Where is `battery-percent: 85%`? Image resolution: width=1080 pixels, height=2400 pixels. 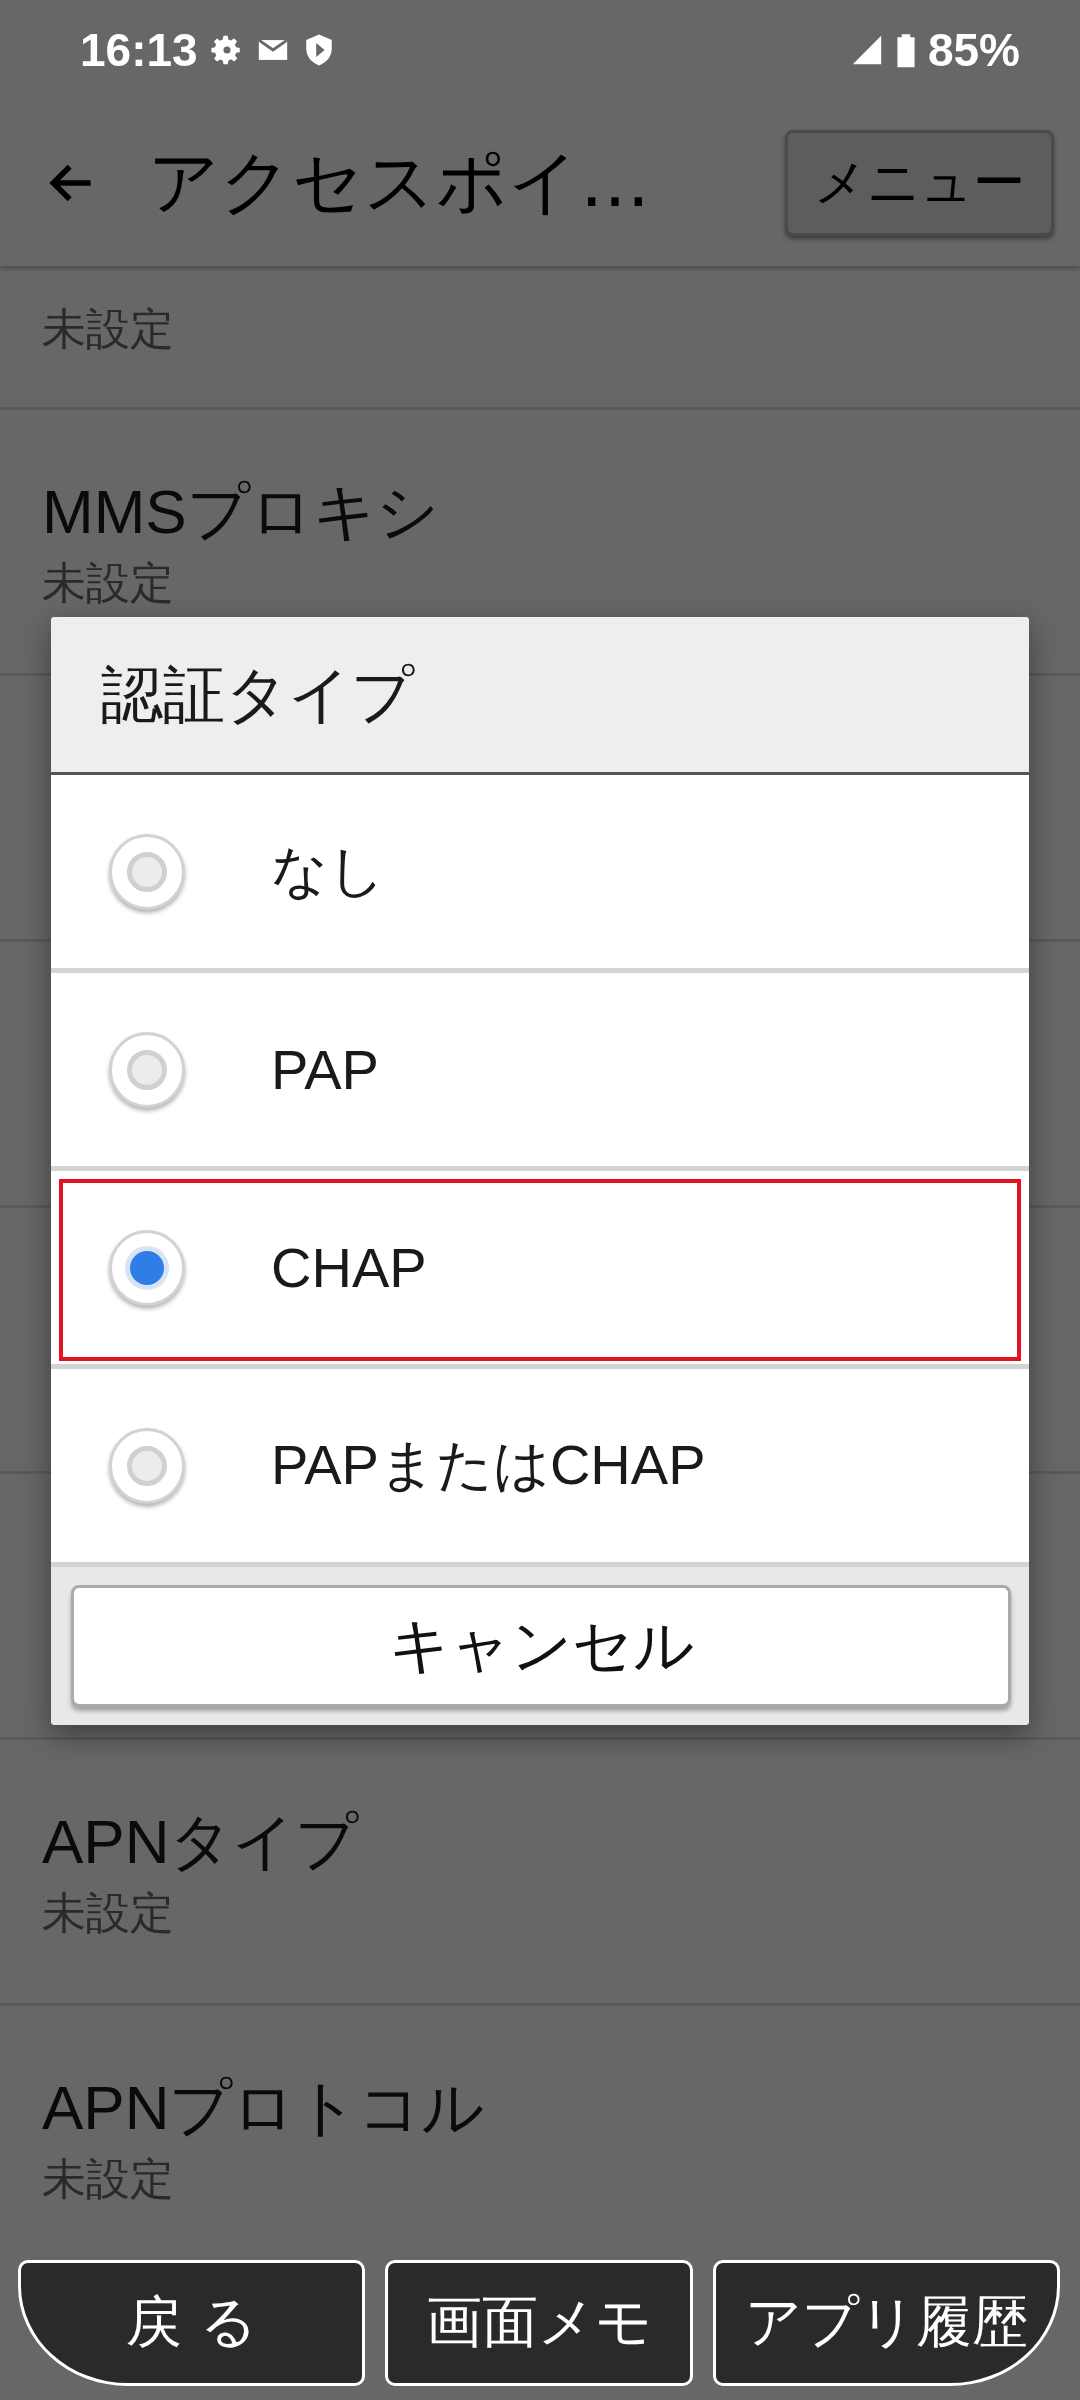
battery-percent: 85% is located at coordinates (973, 50).